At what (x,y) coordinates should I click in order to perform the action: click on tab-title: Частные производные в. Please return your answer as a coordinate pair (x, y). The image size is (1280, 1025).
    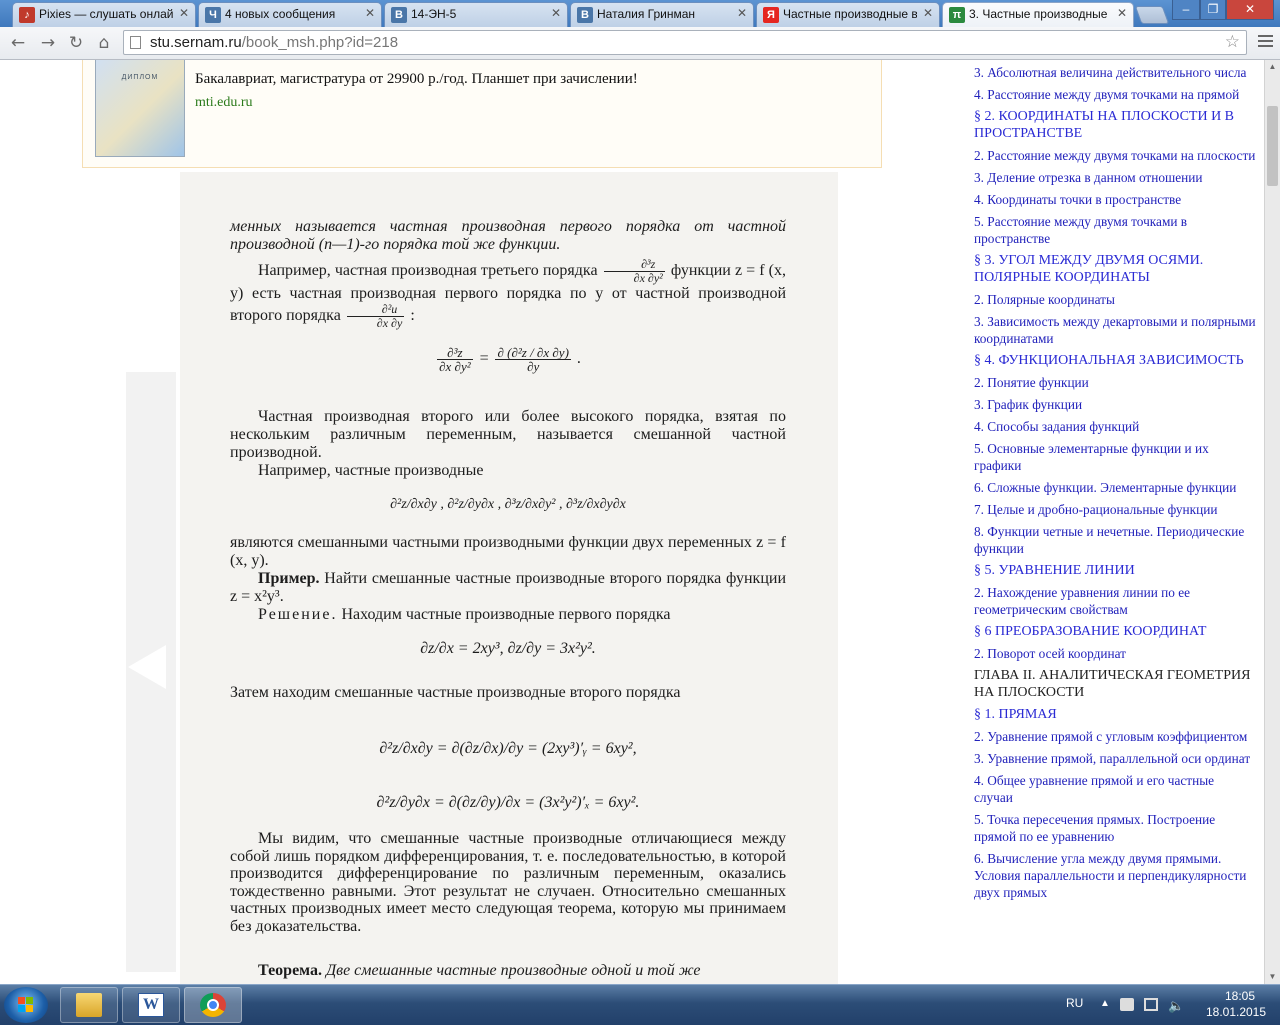
    Looking at the image, I should click on (850, 14).